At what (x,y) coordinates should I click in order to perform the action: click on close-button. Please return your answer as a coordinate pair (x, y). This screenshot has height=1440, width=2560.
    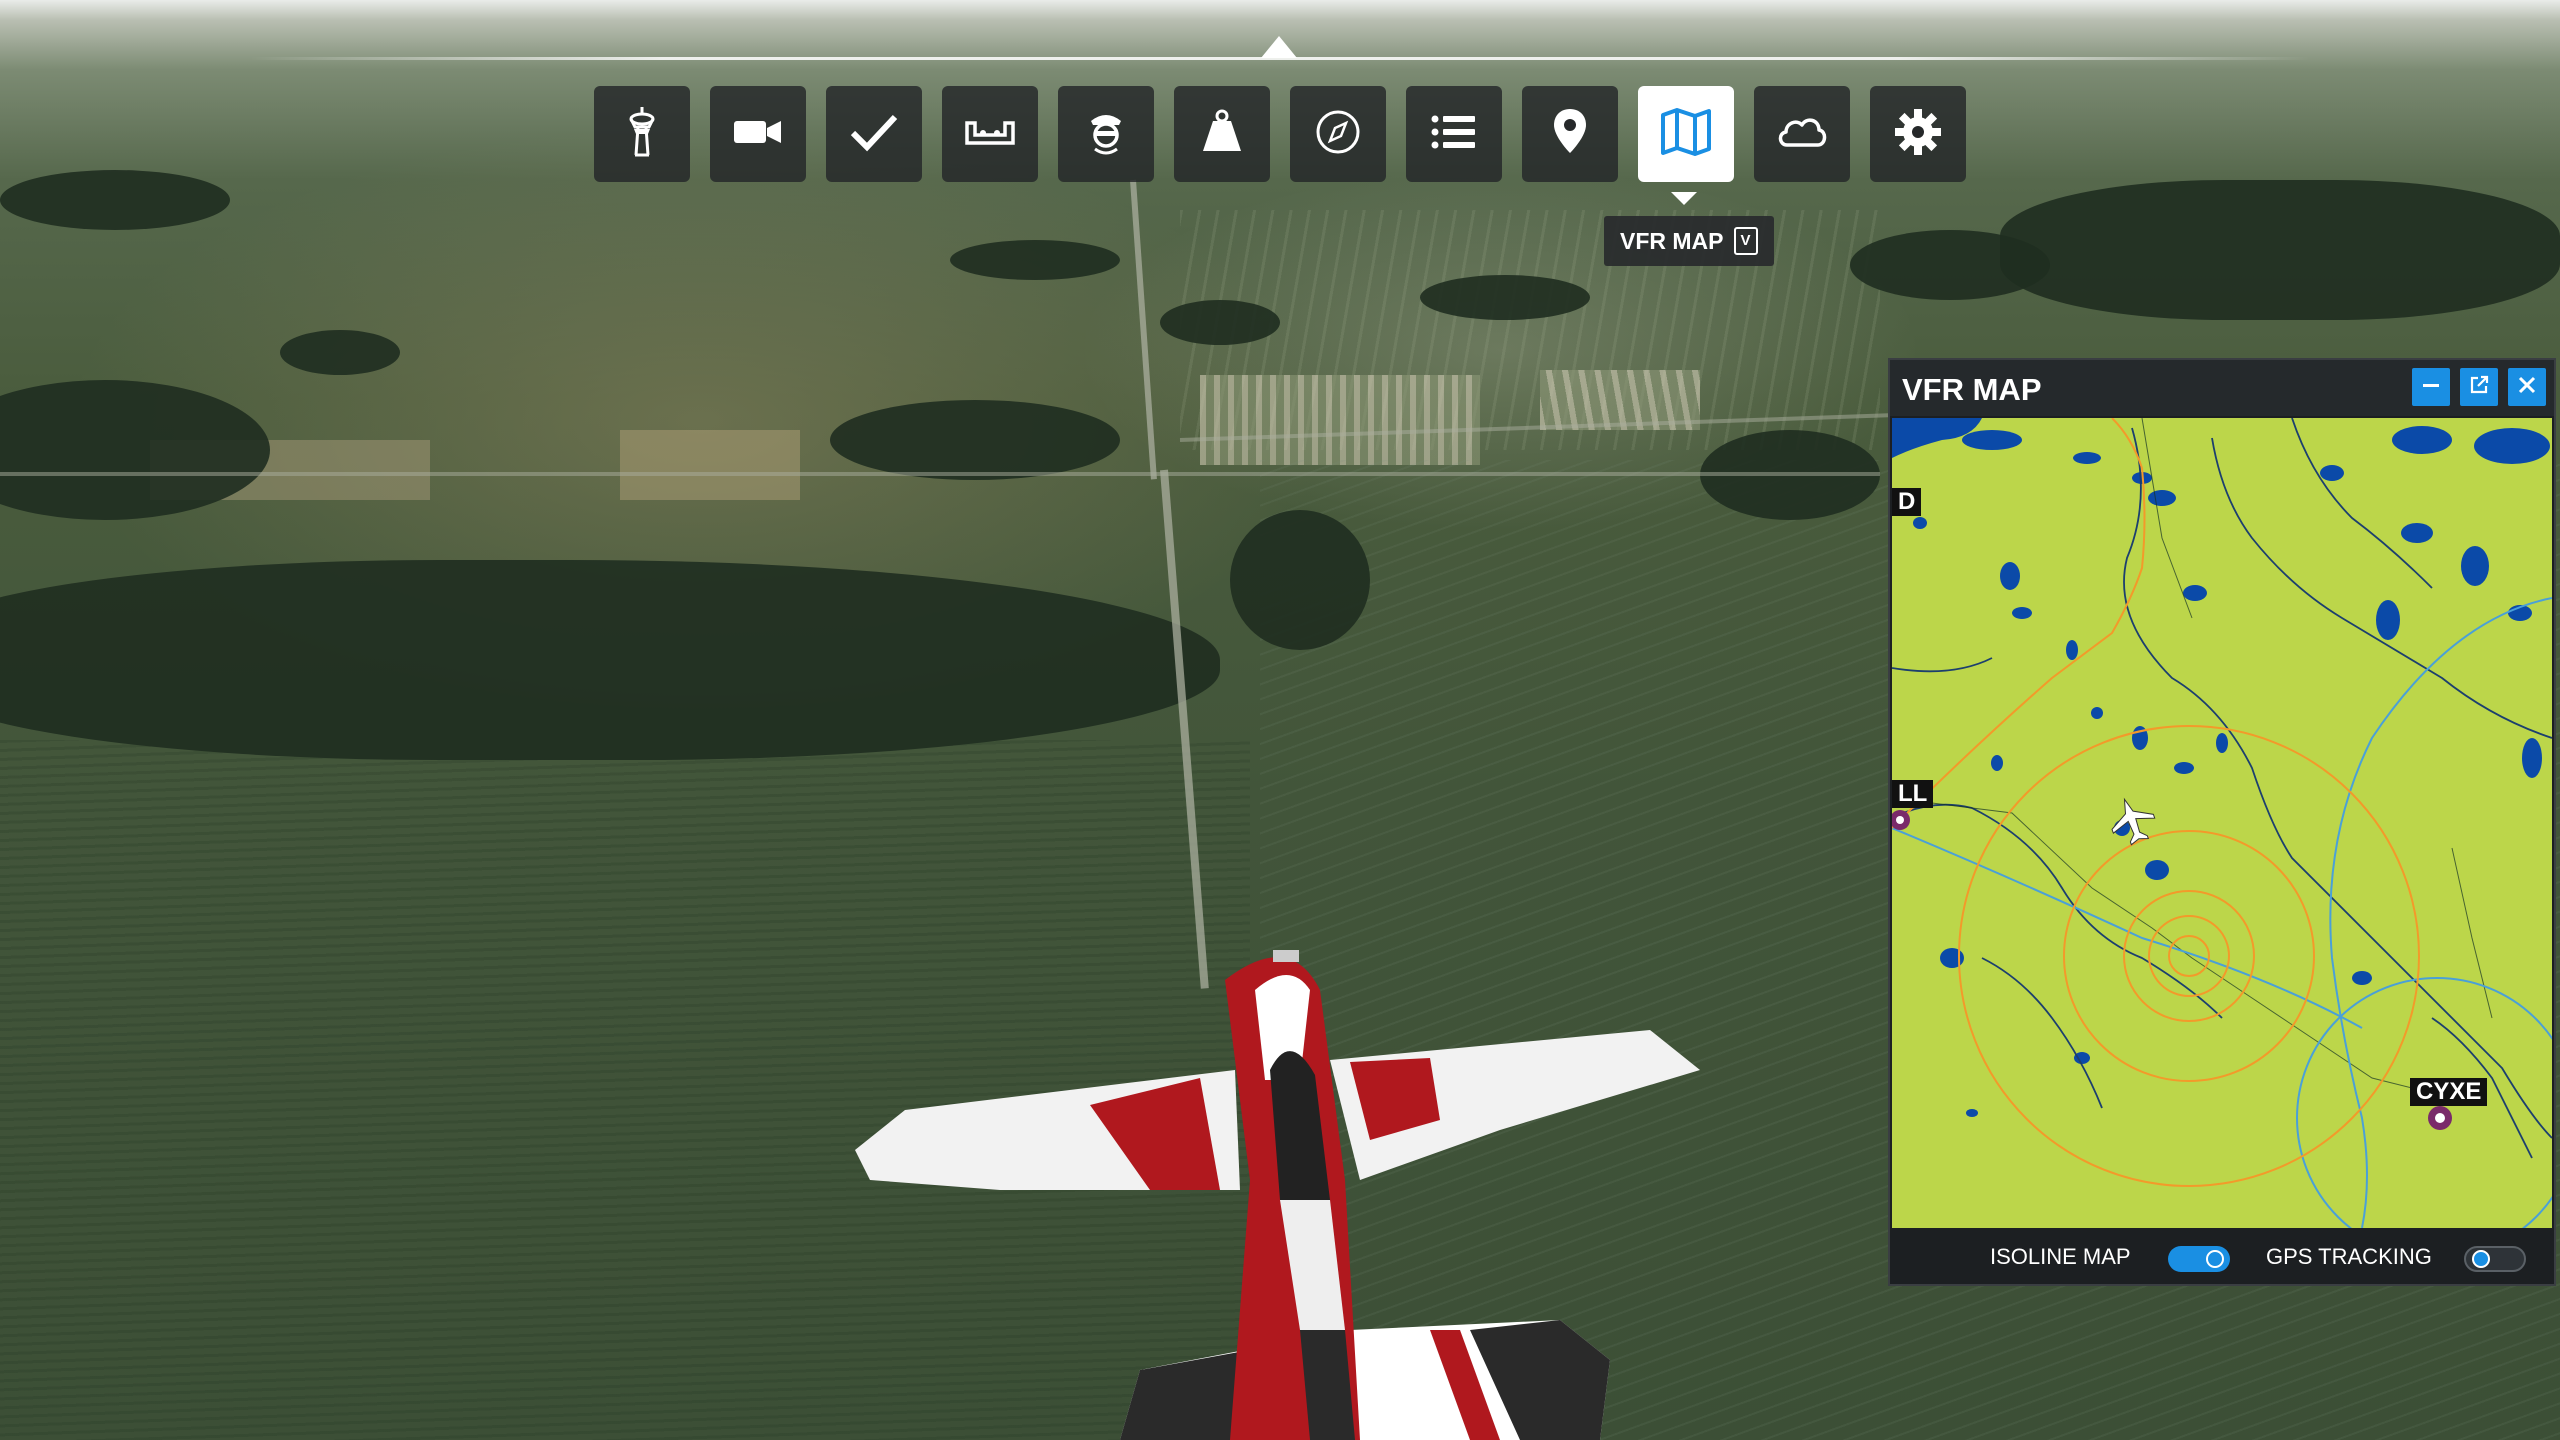
    Looking at the image, I should click on (2527, 387).